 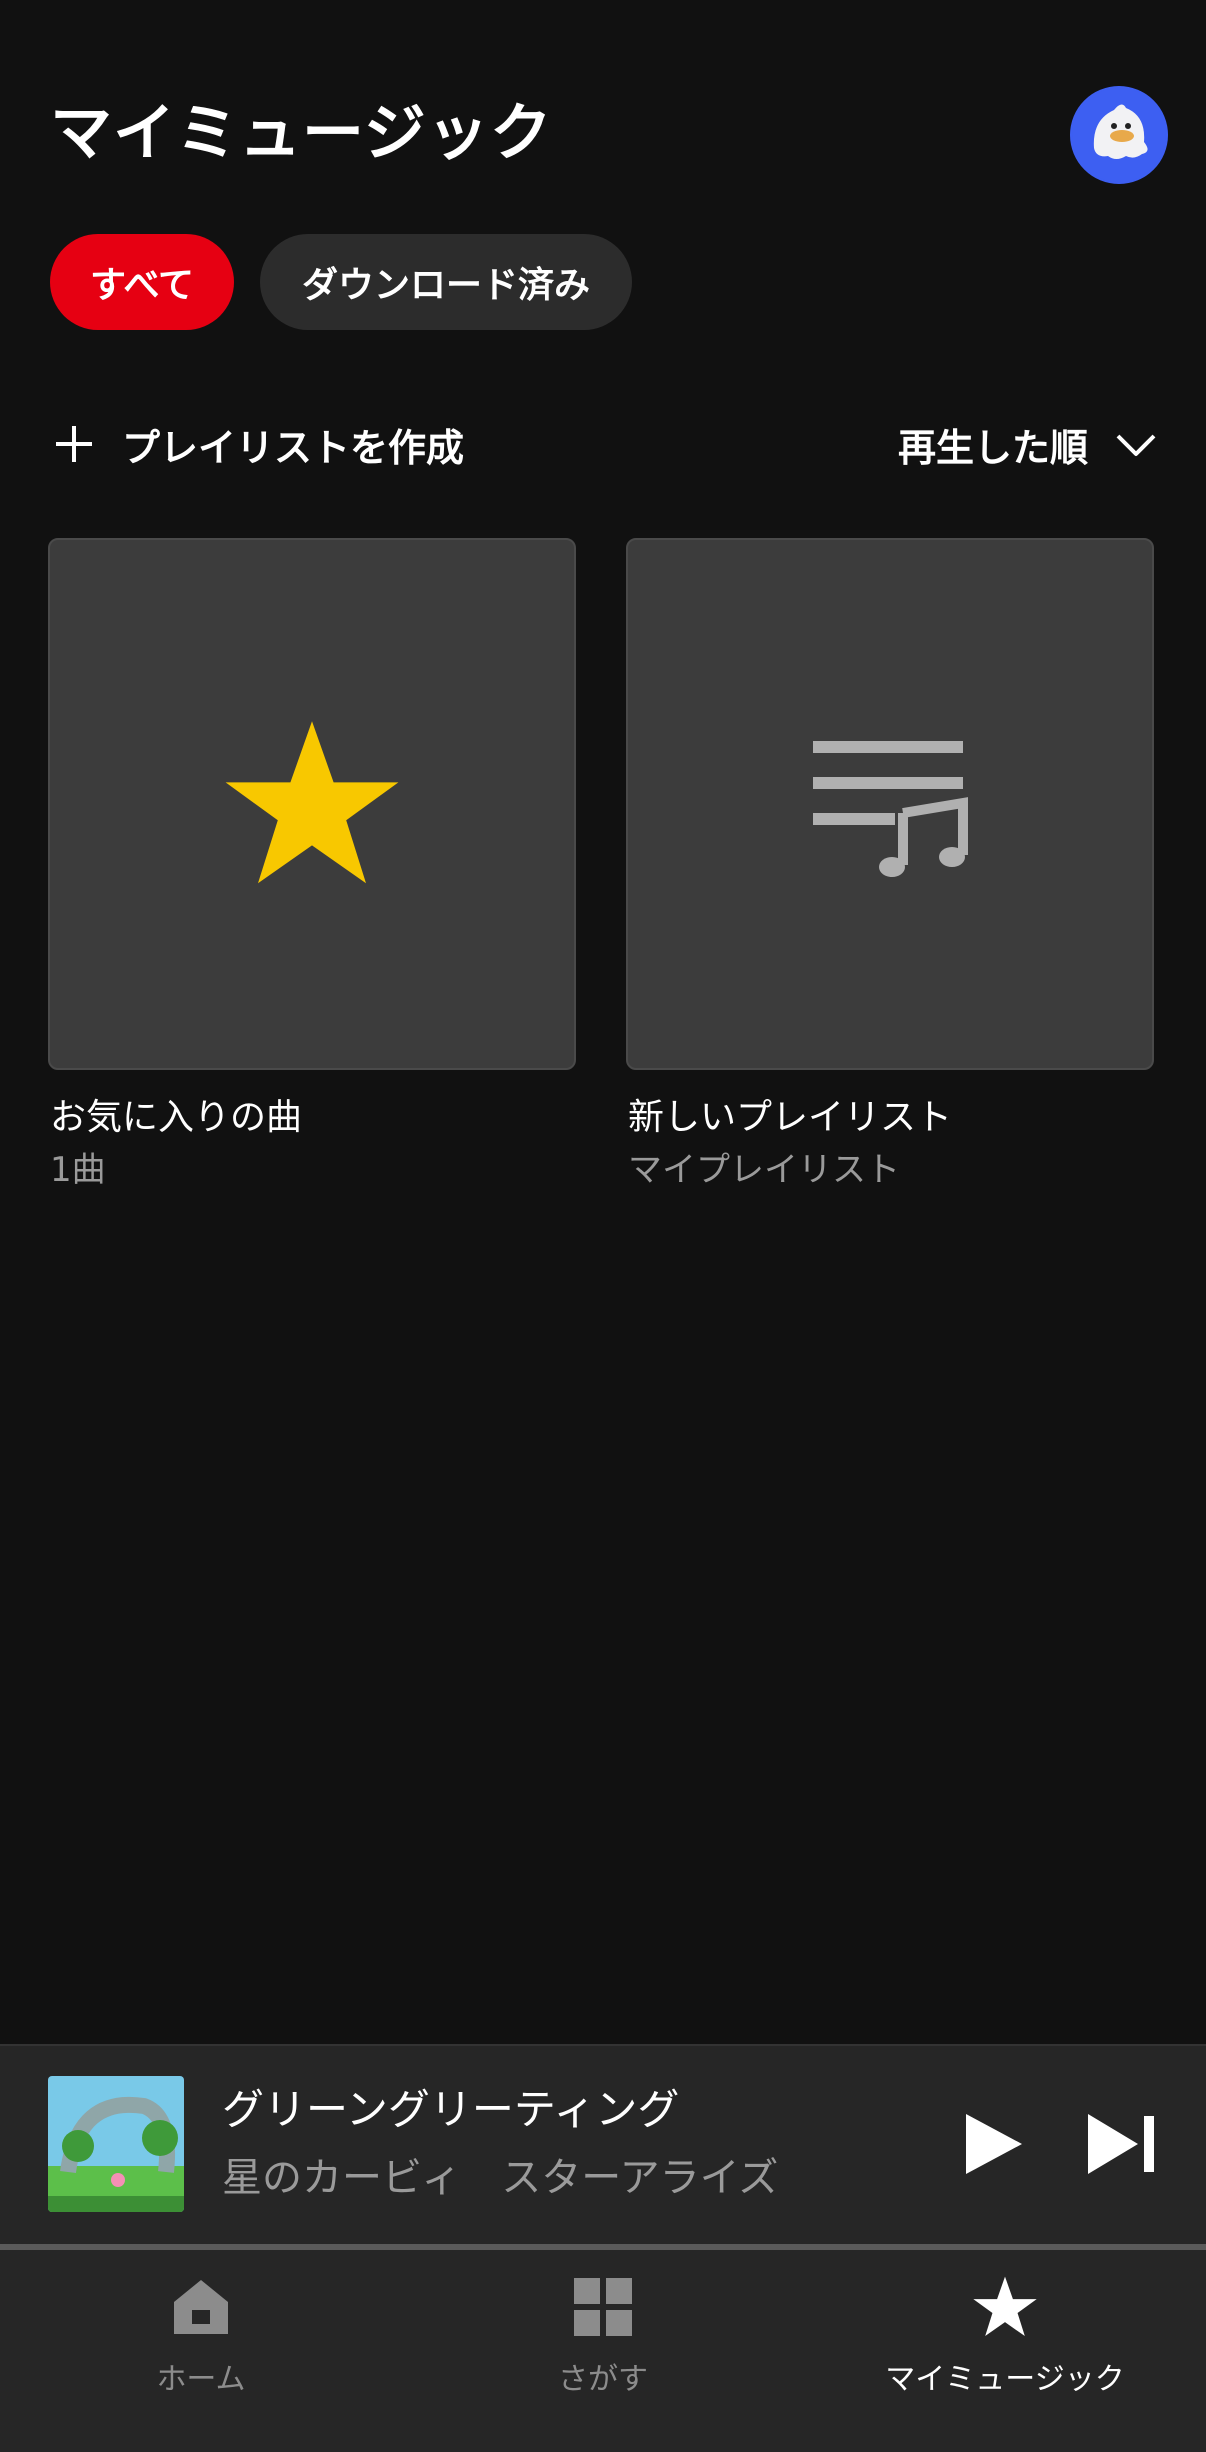 I want to click on page-title: マイミュージック, so click(x=301, y=132).